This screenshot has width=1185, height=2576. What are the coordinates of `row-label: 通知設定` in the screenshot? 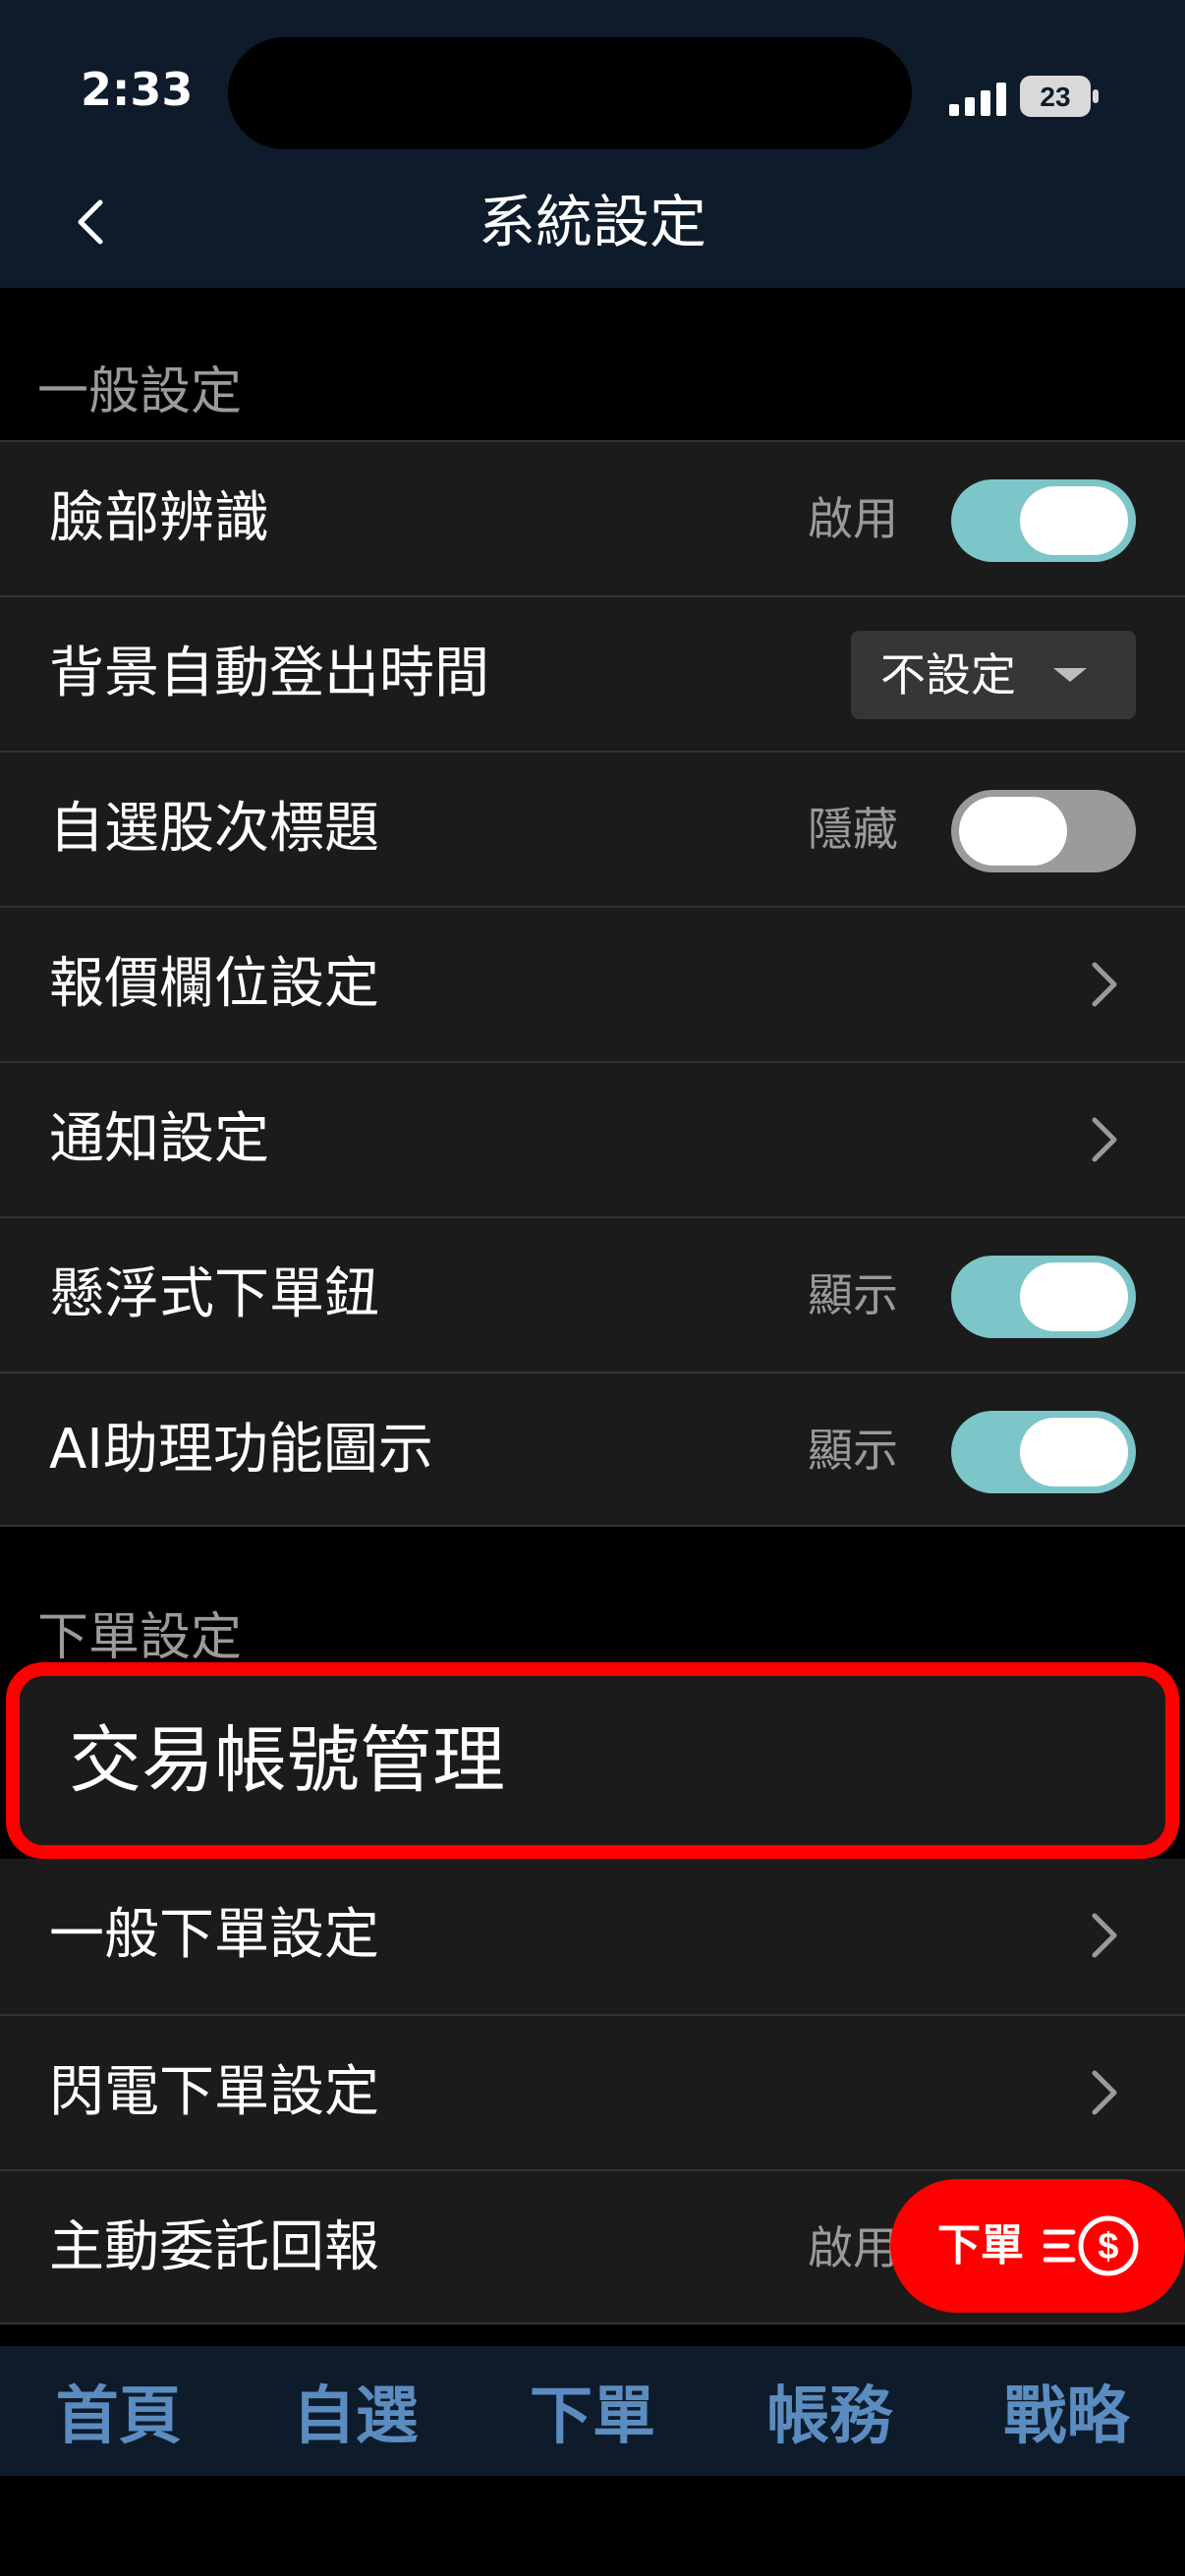 It's located at (159, 1139).